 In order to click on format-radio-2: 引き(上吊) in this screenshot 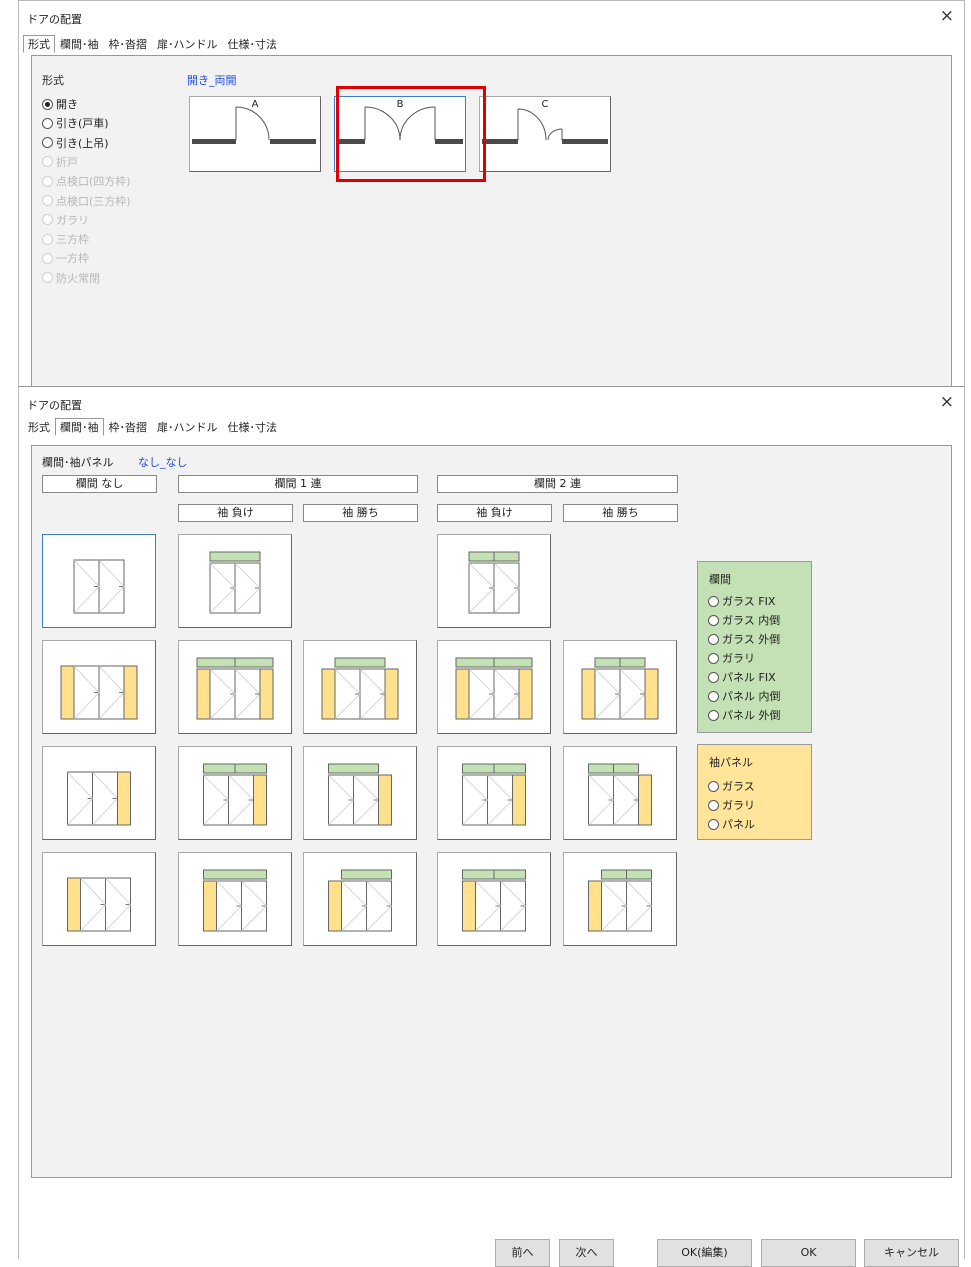, I will do `click(75, 143)`.